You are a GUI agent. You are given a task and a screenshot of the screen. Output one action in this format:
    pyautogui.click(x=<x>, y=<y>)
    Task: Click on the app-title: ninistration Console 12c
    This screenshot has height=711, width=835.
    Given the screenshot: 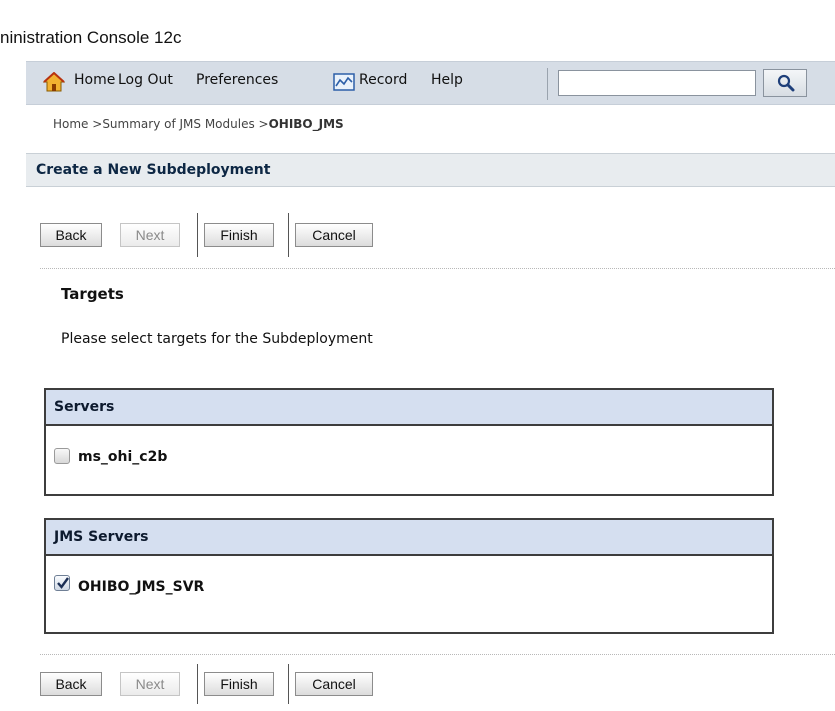 What is the action you would take?
    pyautogui.click(x=91, y=37)
    